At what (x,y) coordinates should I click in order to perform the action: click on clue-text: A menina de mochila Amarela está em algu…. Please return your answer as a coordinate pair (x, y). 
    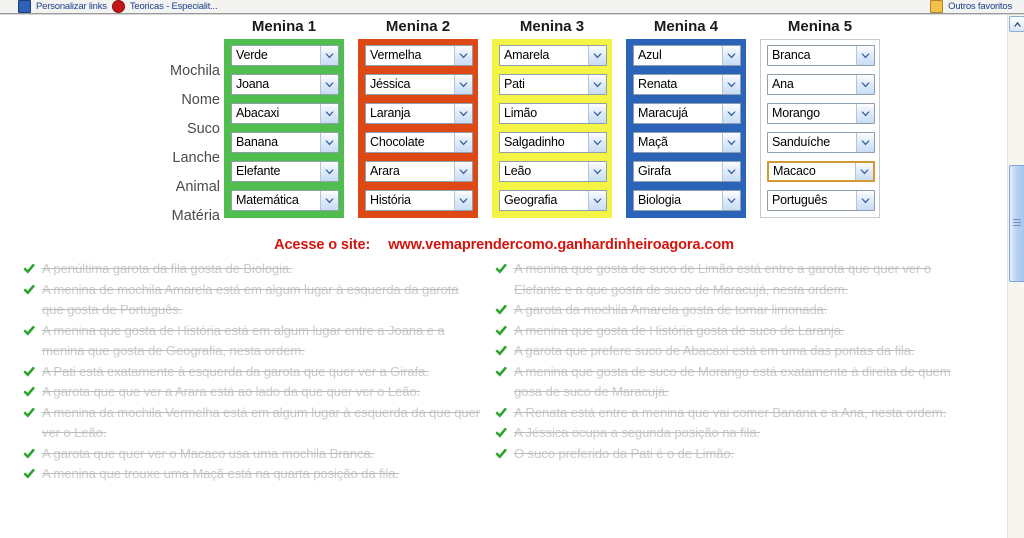
    Looking at the image, I should click on (250, 299).